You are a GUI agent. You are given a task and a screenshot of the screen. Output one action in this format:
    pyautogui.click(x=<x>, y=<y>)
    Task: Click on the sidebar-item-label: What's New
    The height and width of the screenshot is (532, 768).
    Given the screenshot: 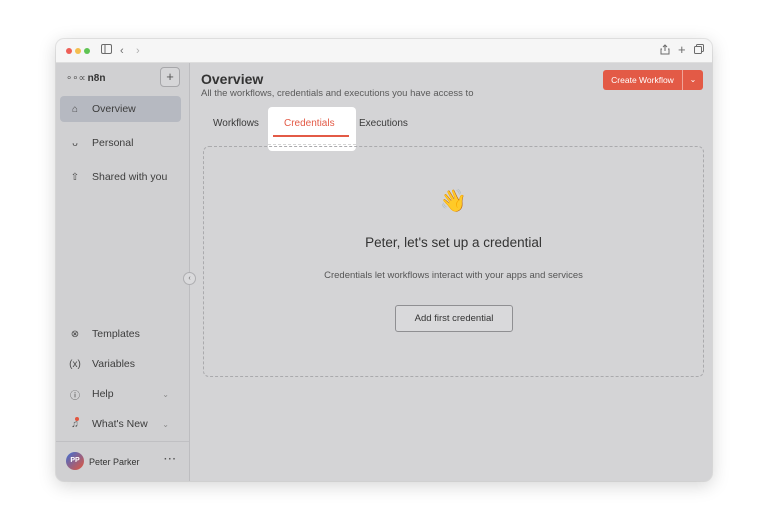 What is the action you would take?
    pyautogui.click(x=120, y=424)
    